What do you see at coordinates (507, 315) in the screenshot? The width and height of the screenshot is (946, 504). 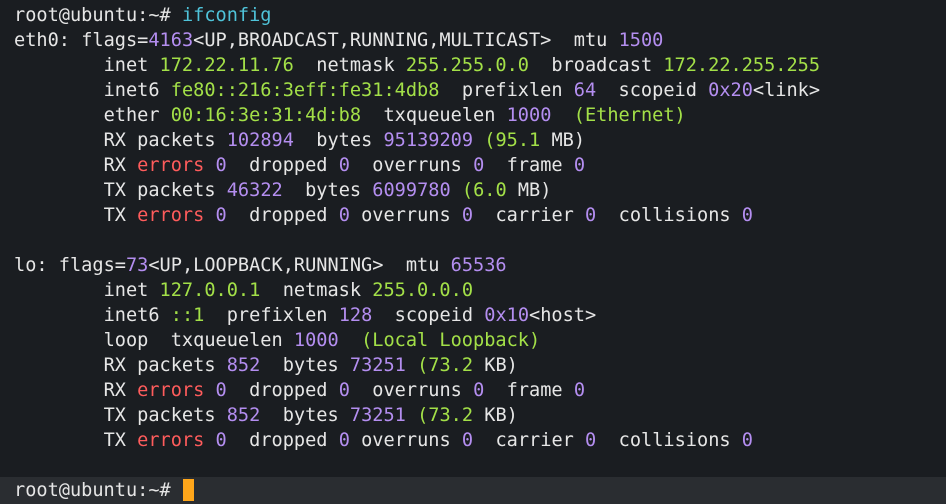 I see `scopeid-value: 0x10` at bounding box center [507, 315].